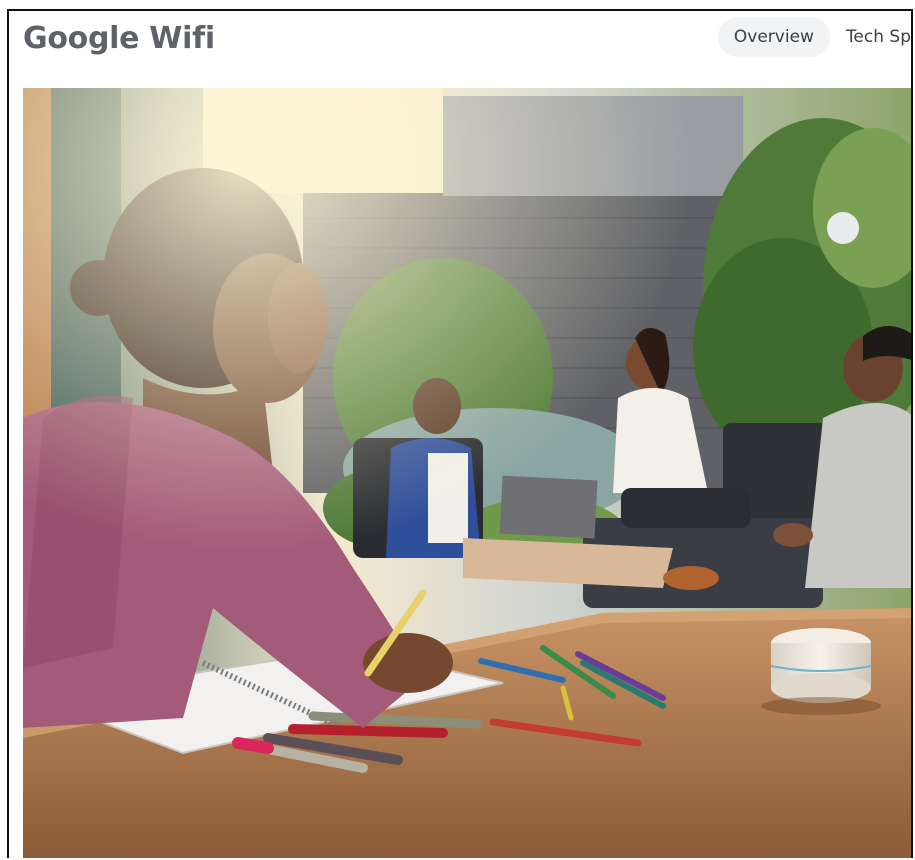  Describe the element at coordinates (773, 37) in the screenshot. I see `tab-overview: Overview` at that location.